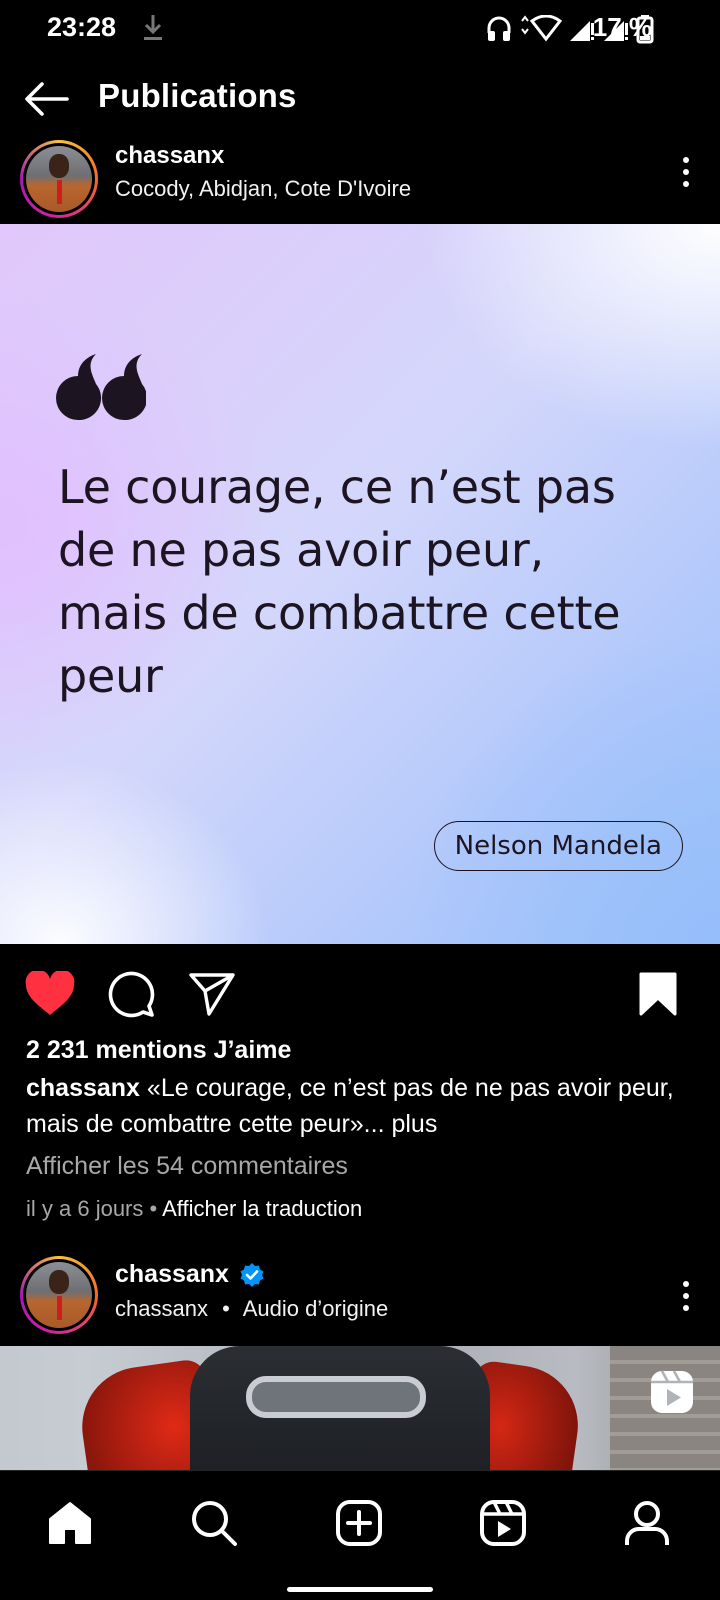 The width and height of the screenshot is (720, 1600). Describe the element at coordinates (360, 994) in the screenshot. I see `post-actions` at that location.